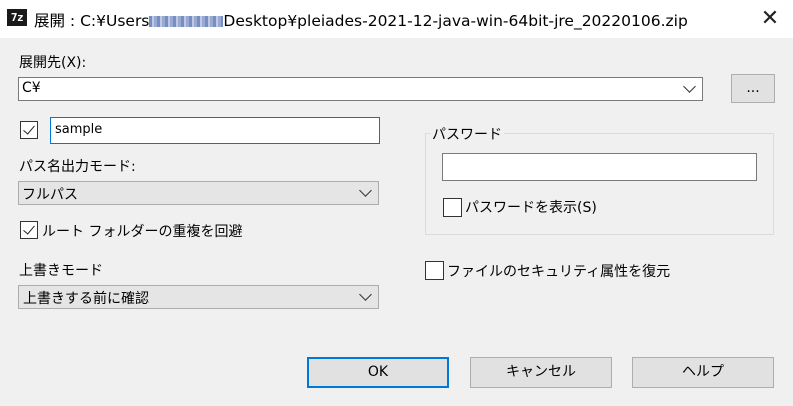 This screenshot has width=793, height=406. Describe the element at coordinates (434, 270) in the screenshot. I see `restore-security-checkbox` at that location.